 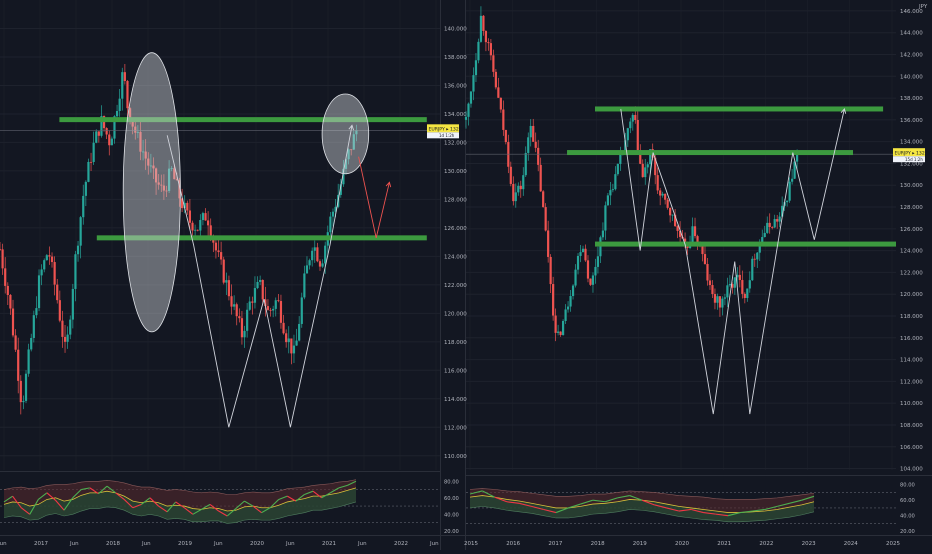 What do you see at coordinates (449, 130) in the screenshot?
I see `price-badge-label: EURJPY ▸ 132.847` at bounding box center [449, 130].